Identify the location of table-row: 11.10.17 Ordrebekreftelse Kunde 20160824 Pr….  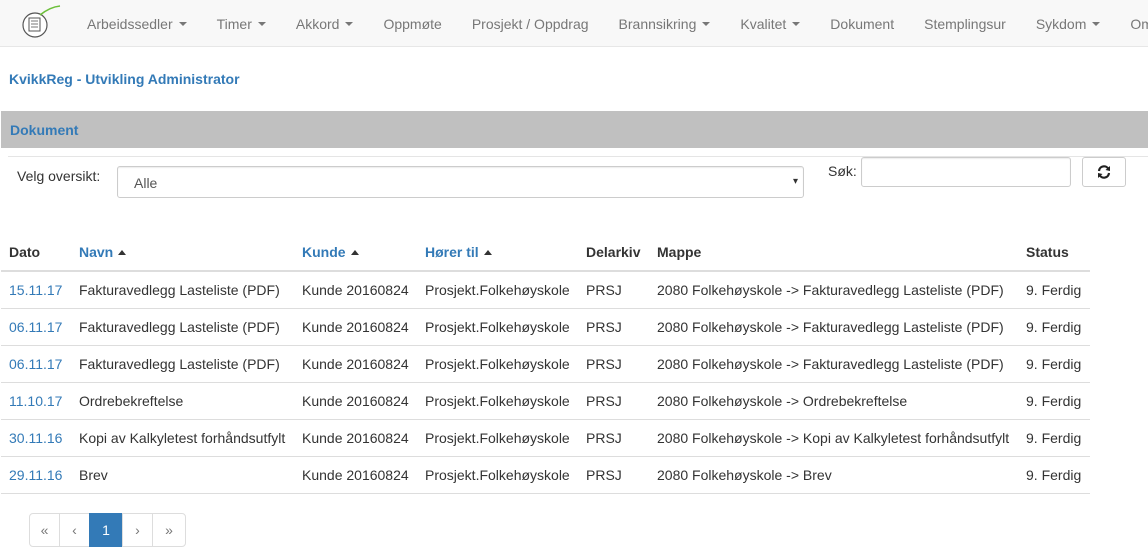
(545, 400).